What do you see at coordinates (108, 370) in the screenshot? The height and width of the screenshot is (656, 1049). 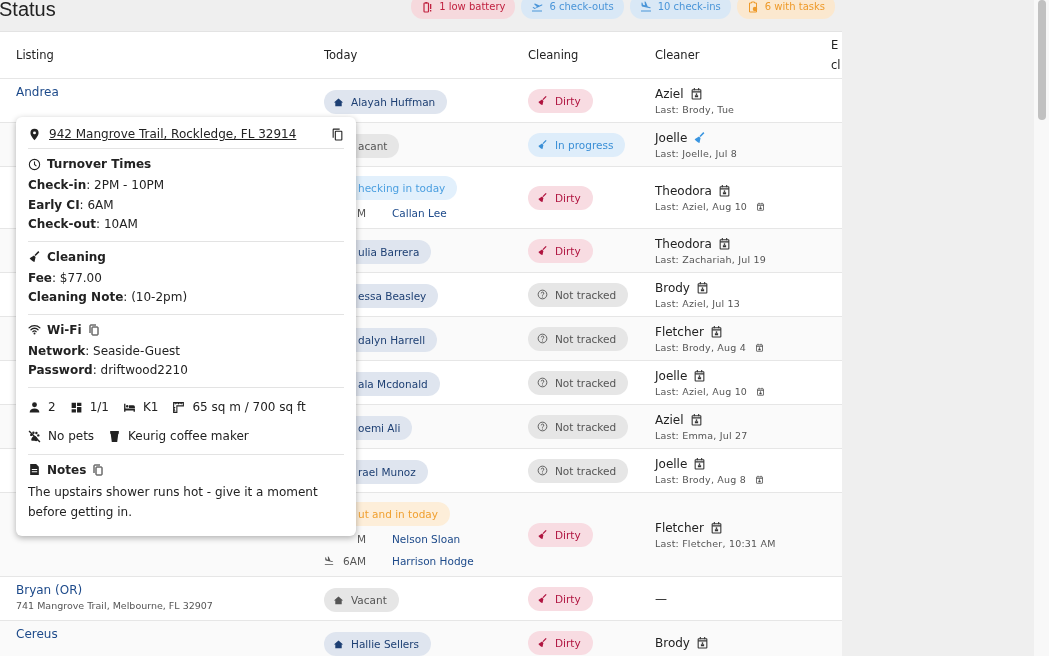 I see `detail-line: Password: driftwood2210` at bounding box center [108, 370].